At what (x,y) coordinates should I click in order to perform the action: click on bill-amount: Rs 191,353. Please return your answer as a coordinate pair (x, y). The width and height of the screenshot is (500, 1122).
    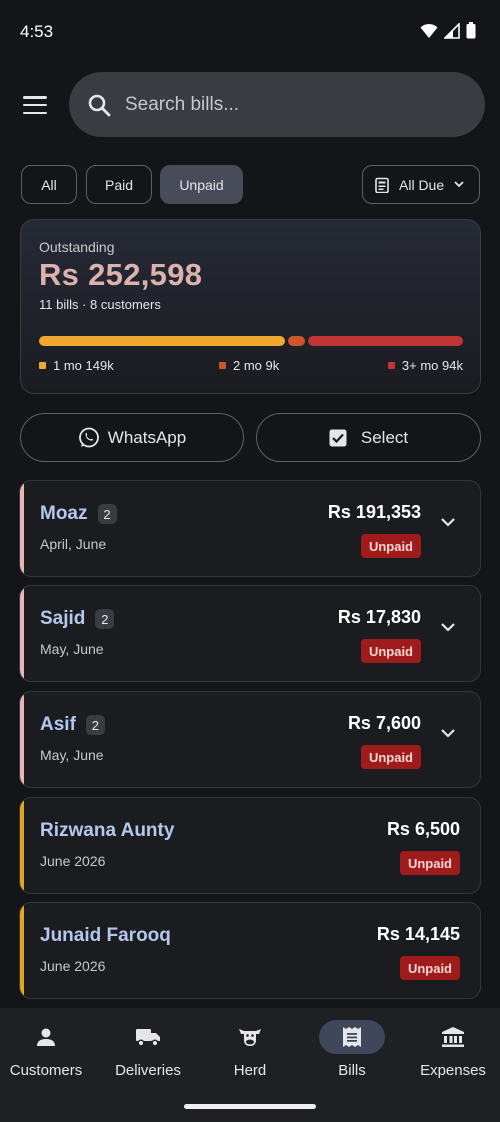
    Looking at the image, I should click on (374, 512).